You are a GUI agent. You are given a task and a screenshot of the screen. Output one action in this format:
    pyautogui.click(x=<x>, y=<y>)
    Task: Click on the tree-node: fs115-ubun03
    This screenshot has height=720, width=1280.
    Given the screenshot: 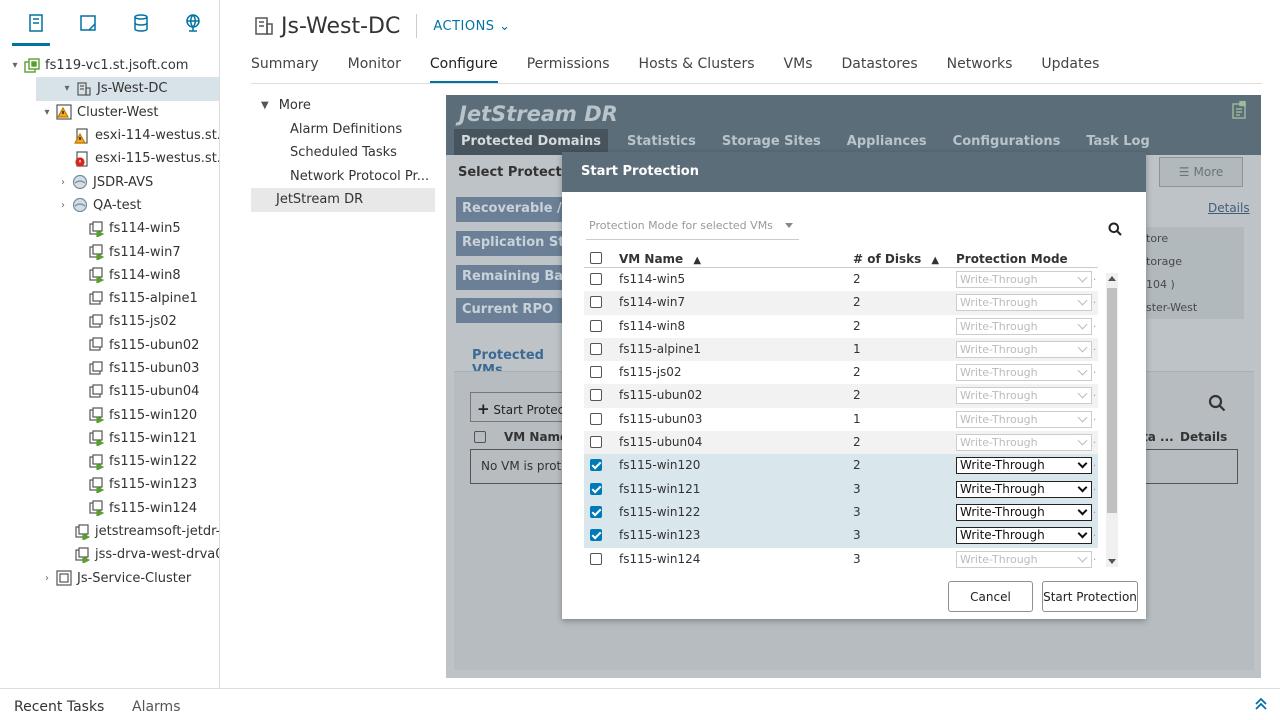 What is the action you would take?
    pyautogui.click(x=109, y=368)
    